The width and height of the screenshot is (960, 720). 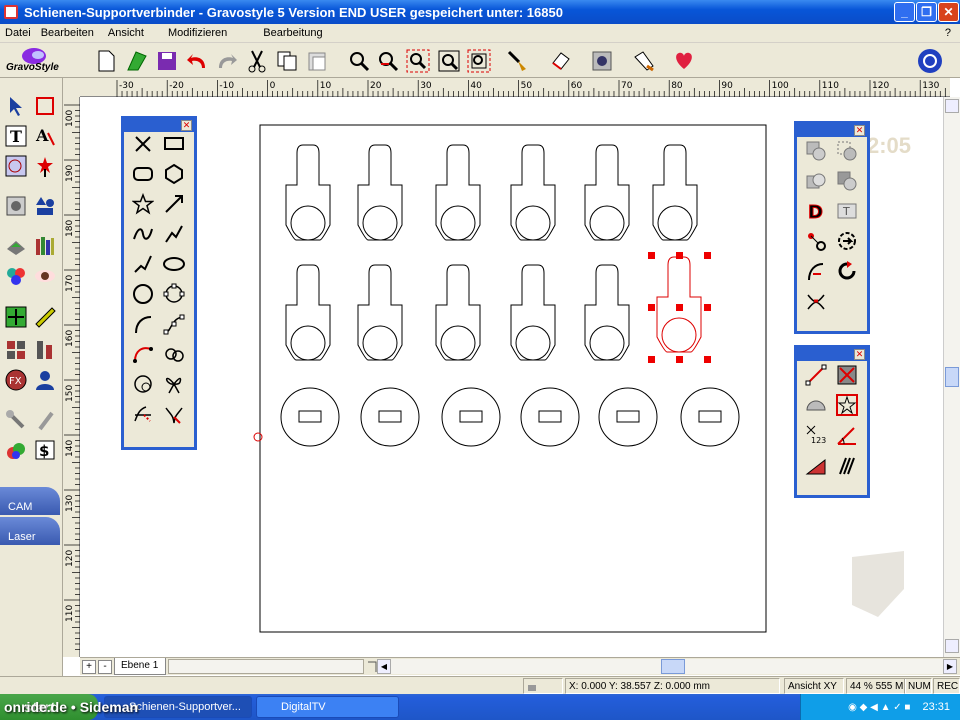 I want to click on polyline-icon, so click(x=174, y=234).